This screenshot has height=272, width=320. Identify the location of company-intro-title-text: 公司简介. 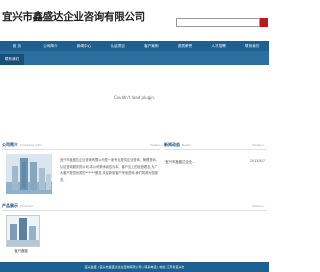
(10, 144).